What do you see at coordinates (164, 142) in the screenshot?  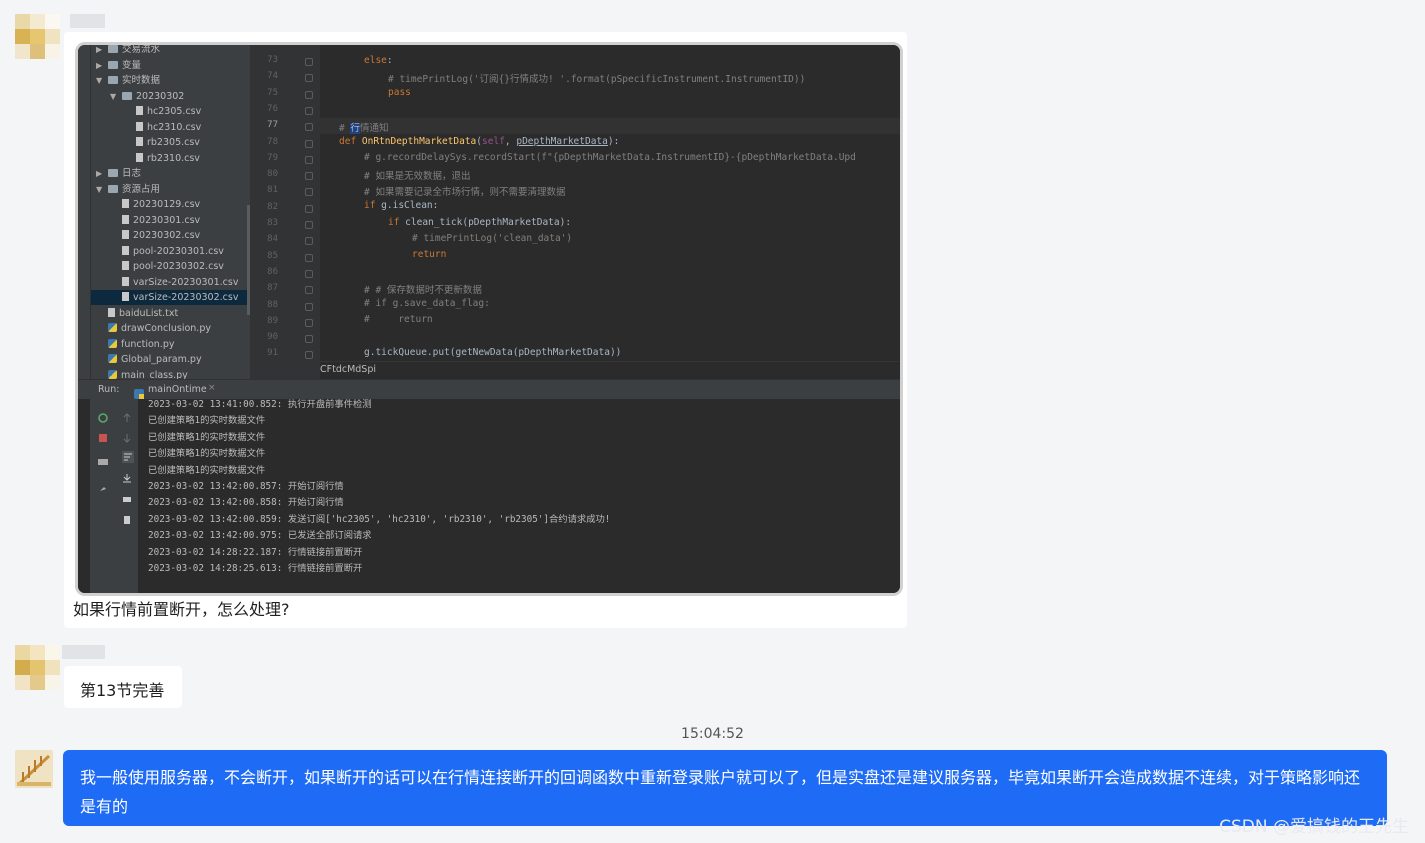 I see `tree-item: rb2305.csv` at bounding box center [164, 142].